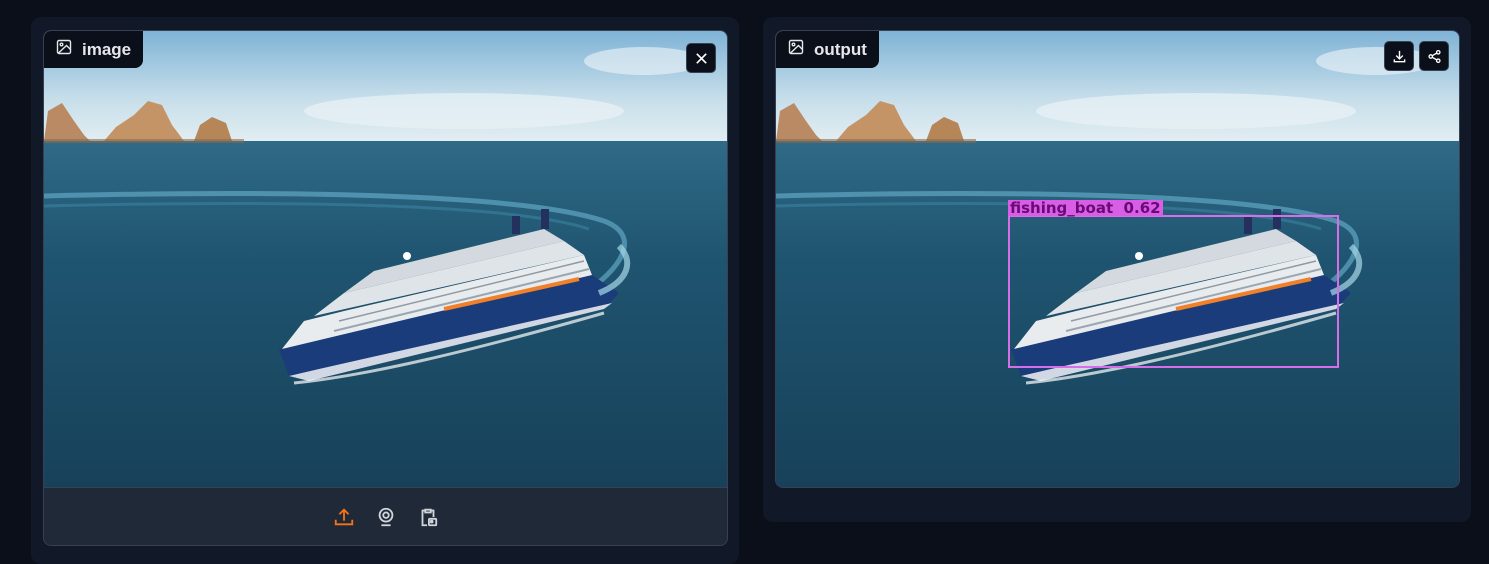  I want to click on upload-source-button, so click(344, 517).